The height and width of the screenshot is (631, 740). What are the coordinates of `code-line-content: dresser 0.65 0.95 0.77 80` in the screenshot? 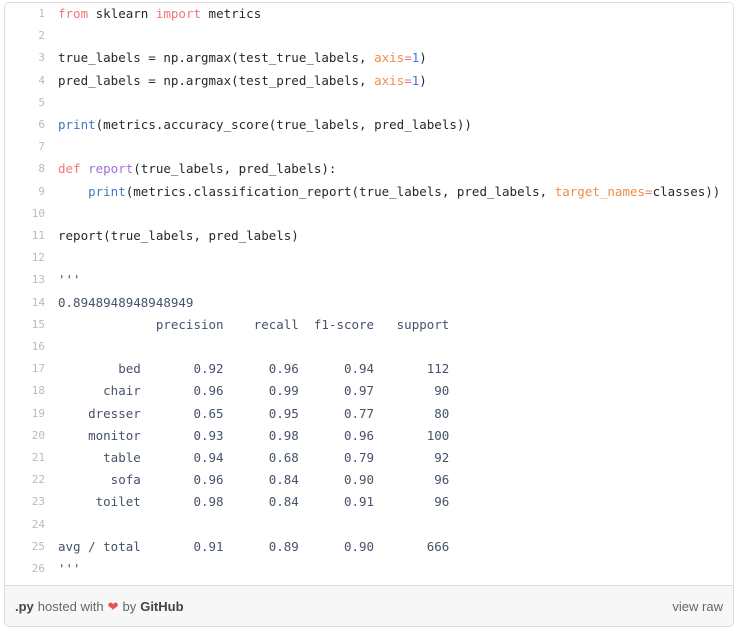 It's located at (393, 413).